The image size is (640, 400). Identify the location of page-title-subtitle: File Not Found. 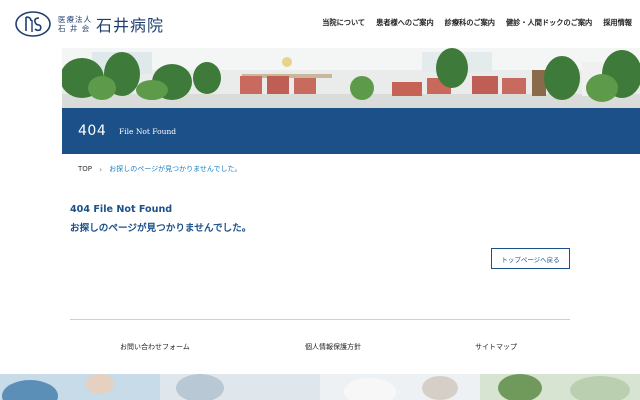
(148, 131).